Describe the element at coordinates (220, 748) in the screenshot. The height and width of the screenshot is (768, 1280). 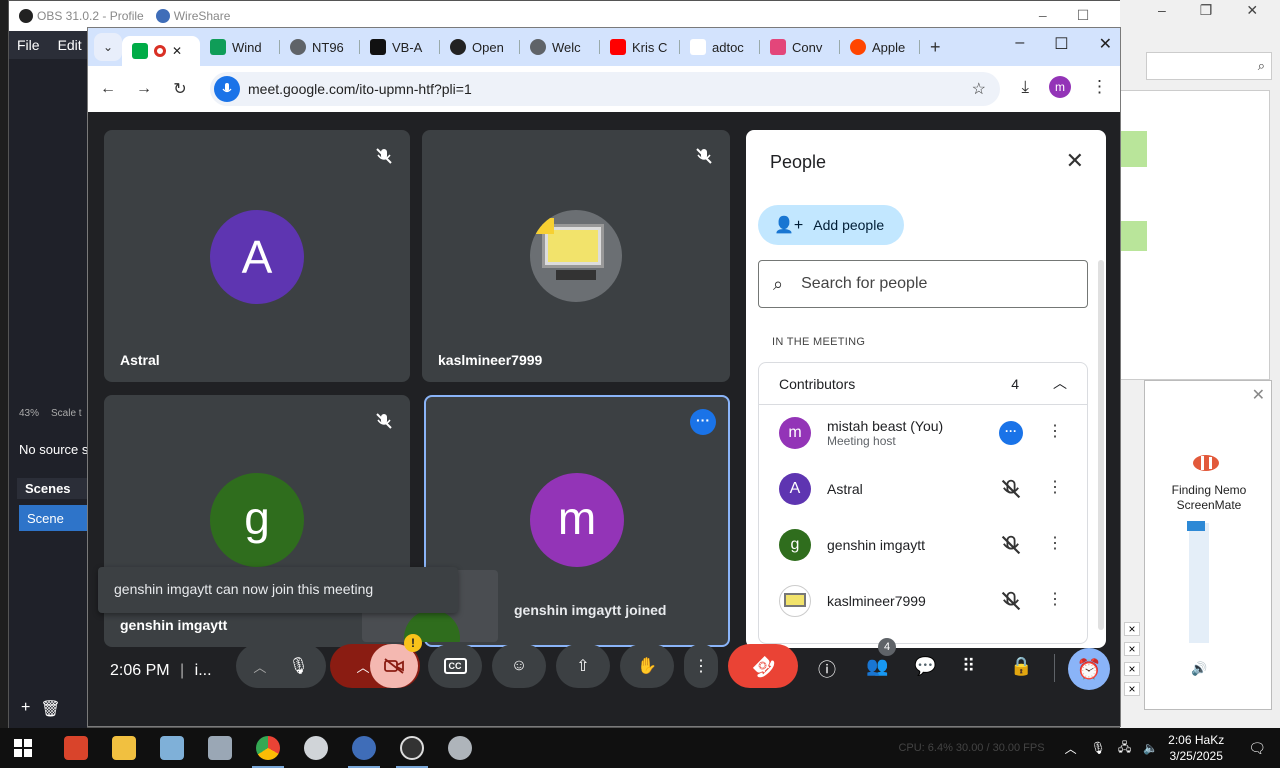
I see `taskbar-screen-app` at that location.